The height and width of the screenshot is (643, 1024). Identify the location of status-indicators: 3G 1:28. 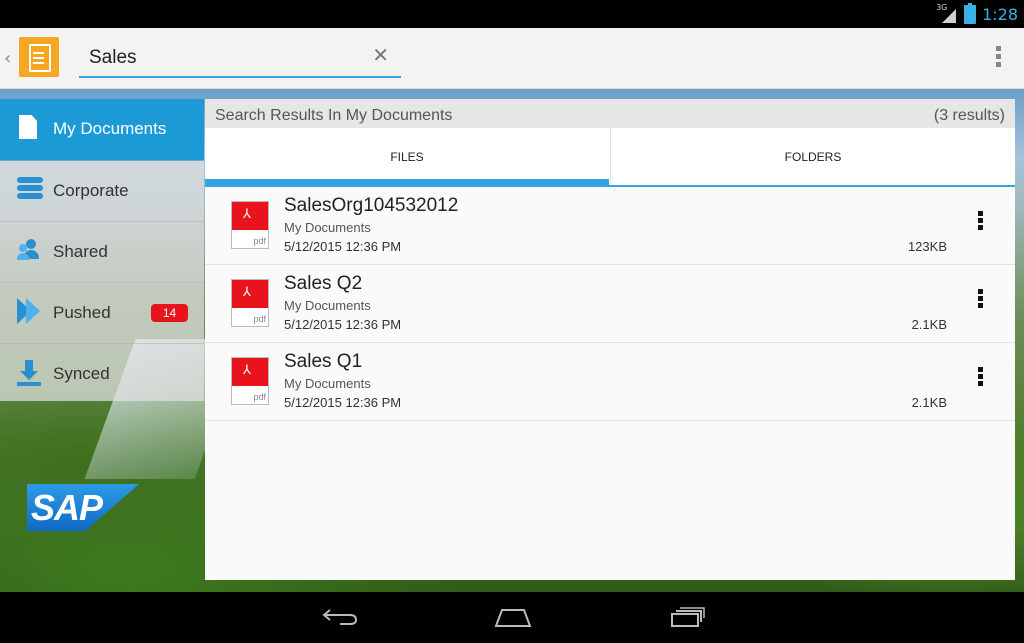
(977, 13).